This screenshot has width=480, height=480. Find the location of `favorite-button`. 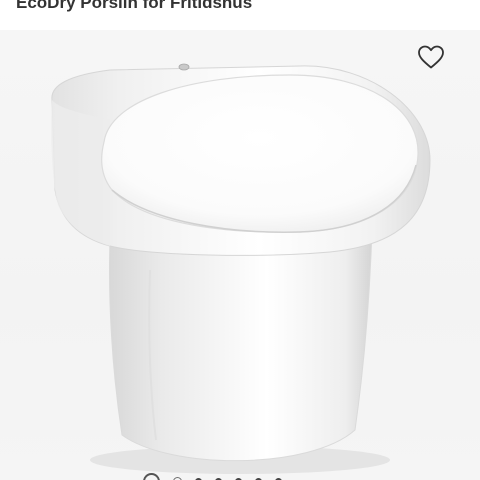

favorite-button is located at coordinates (431, 57).